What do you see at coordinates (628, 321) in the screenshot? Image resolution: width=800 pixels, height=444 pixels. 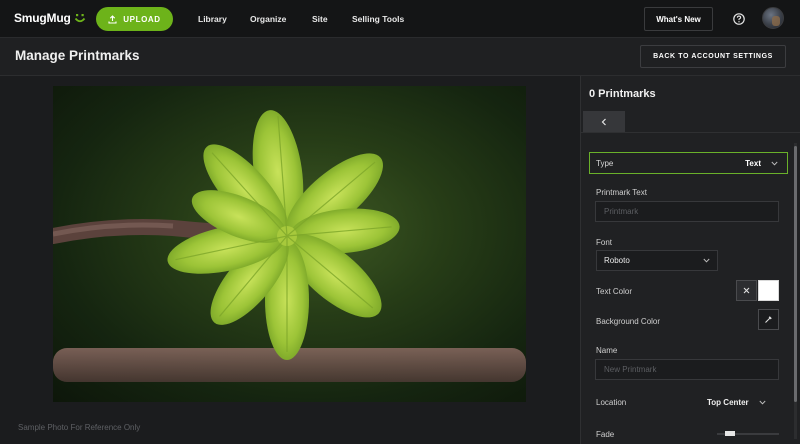 I see `background-color-label: Background Color` at bounding box center [628, 321].